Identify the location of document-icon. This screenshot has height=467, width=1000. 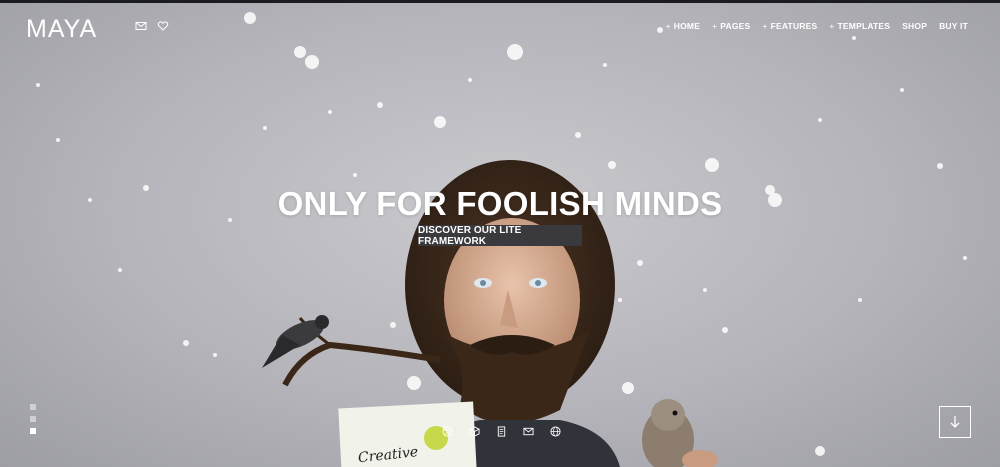
(501, 431).